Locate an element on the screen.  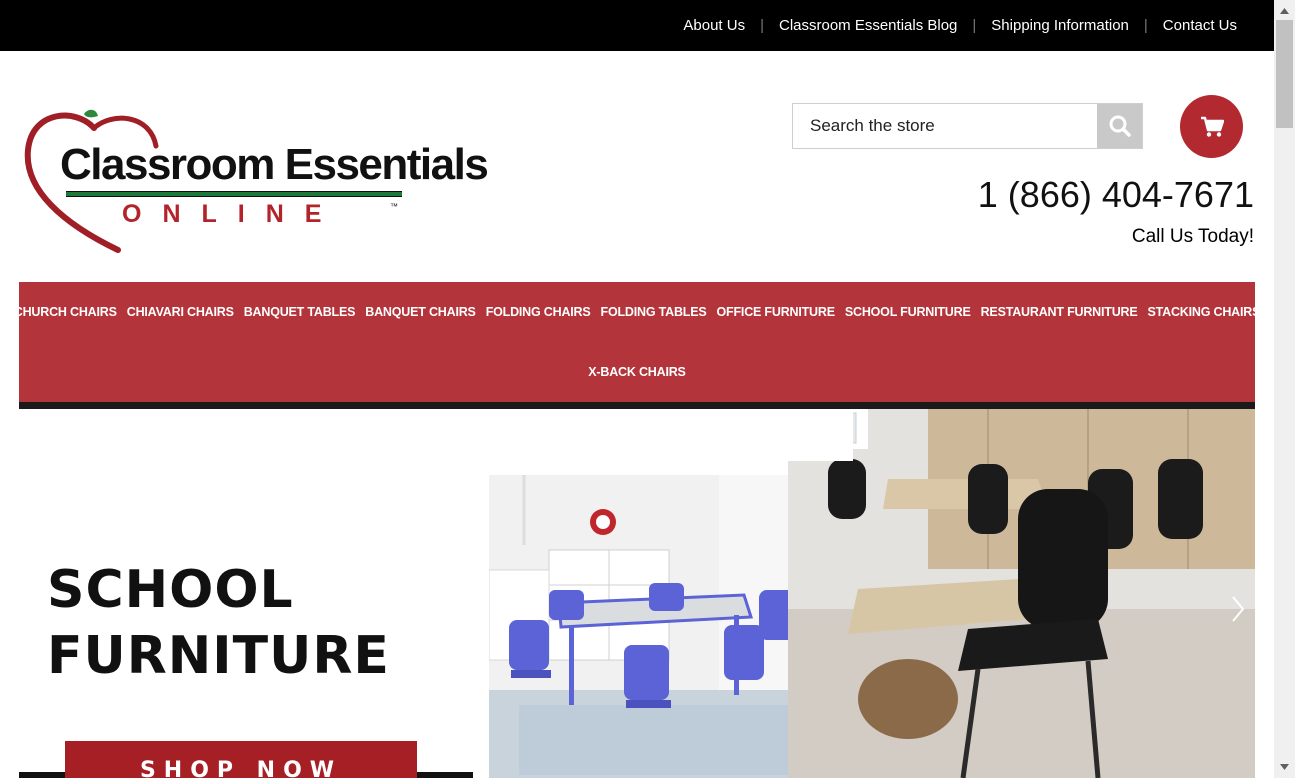
trademark-symbol: ™ is located at coordinates (394, 206).